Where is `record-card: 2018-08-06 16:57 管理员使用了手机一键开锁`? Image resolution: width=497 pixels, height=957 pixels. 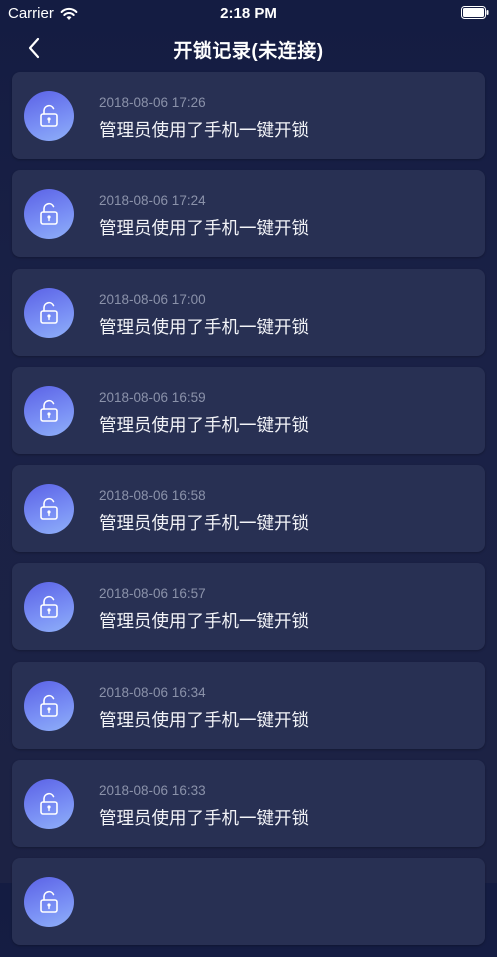
record-card: 2018-08-06 16:57 管理员使用了手机一键开锁 is located at coordinates (248, 607).